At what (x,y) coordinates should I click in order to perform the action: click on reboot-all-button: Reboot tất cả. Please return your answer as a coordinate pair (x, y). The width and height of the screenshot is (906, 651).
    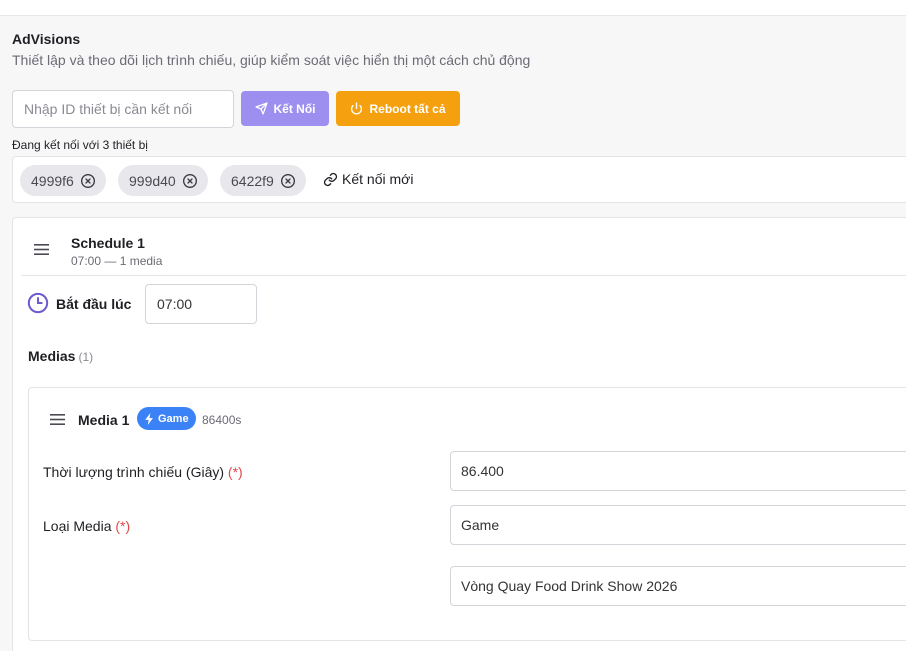
    Looking at the image, I should click on (398, 108).